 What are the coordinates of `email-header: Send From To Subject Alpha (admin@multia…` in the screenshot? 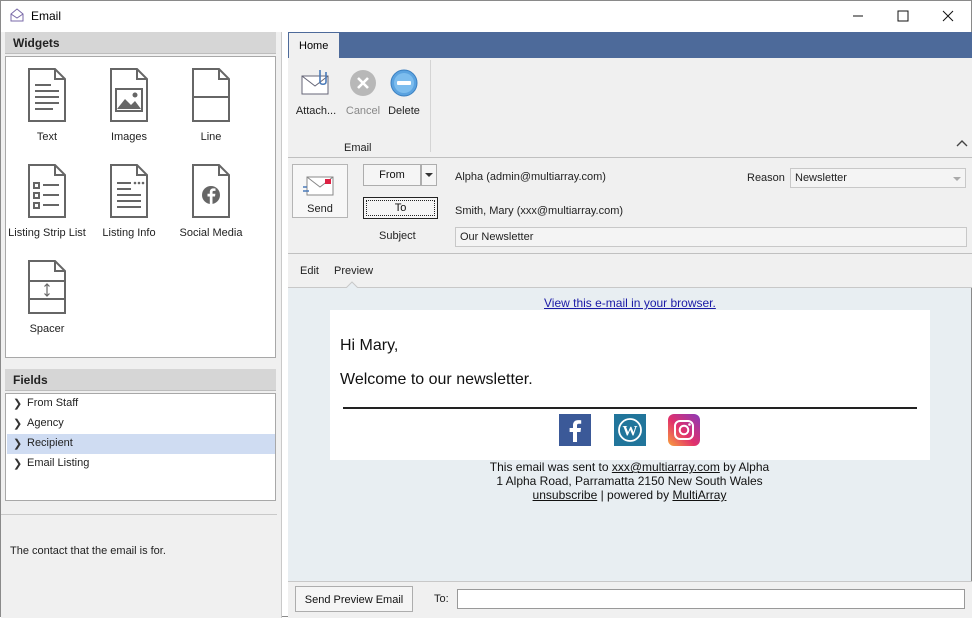 It's located at (630, 206).